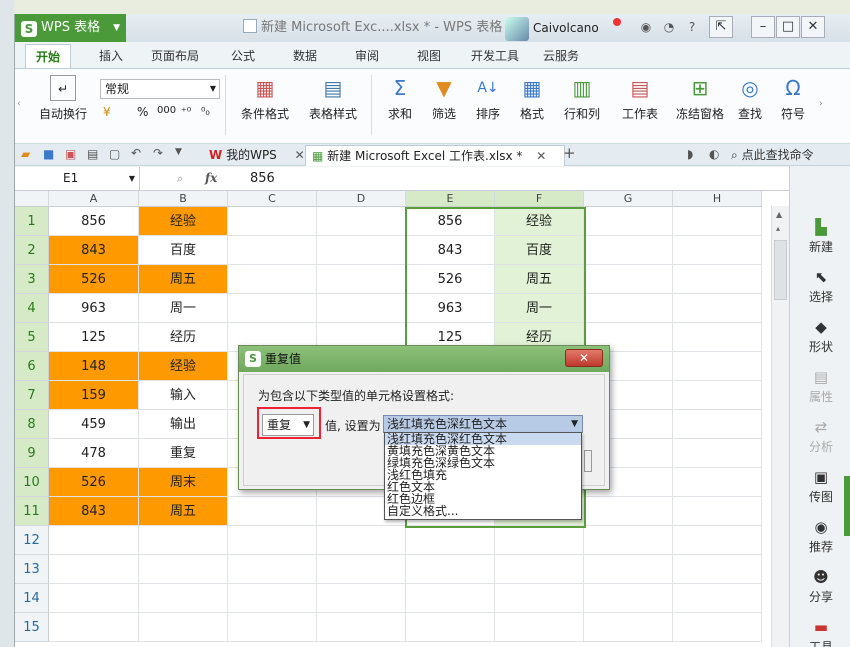  What do you see at coordinates (94, 199) in the screenshot?
I see `column-header-a: A` at bounding box center [94, 199].